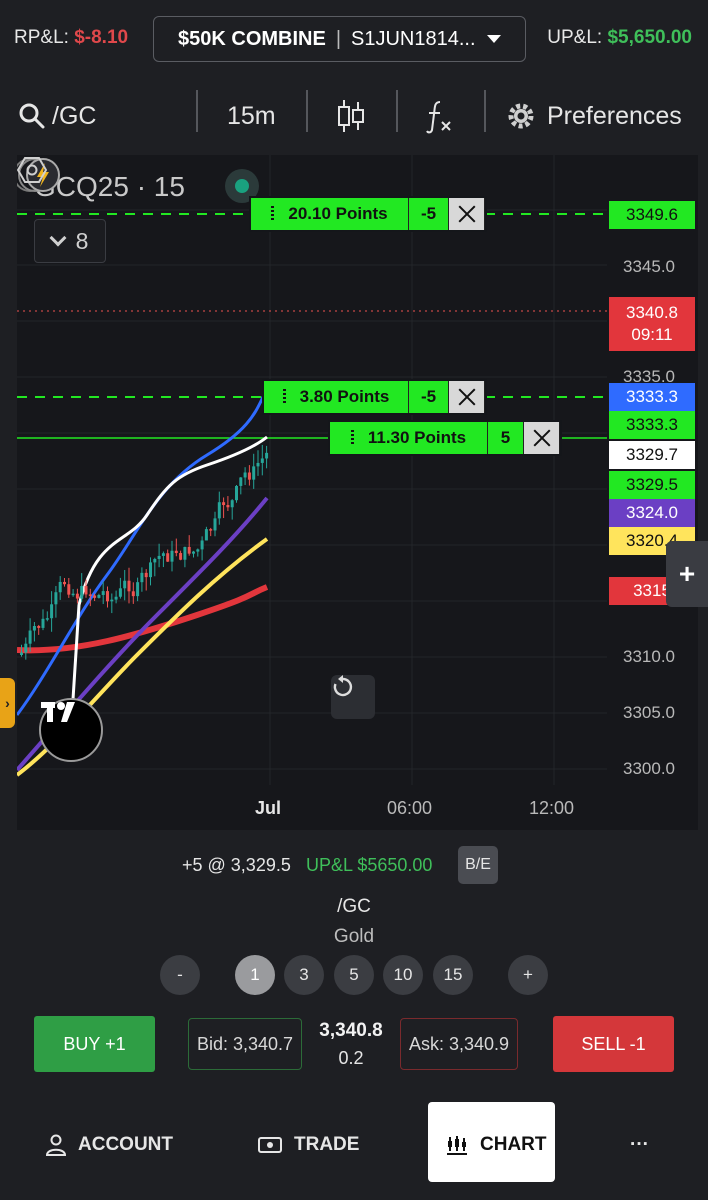 This screenshot has height=1200, width=708. I want to click on qty-option-1: 1, so click(255, 975).